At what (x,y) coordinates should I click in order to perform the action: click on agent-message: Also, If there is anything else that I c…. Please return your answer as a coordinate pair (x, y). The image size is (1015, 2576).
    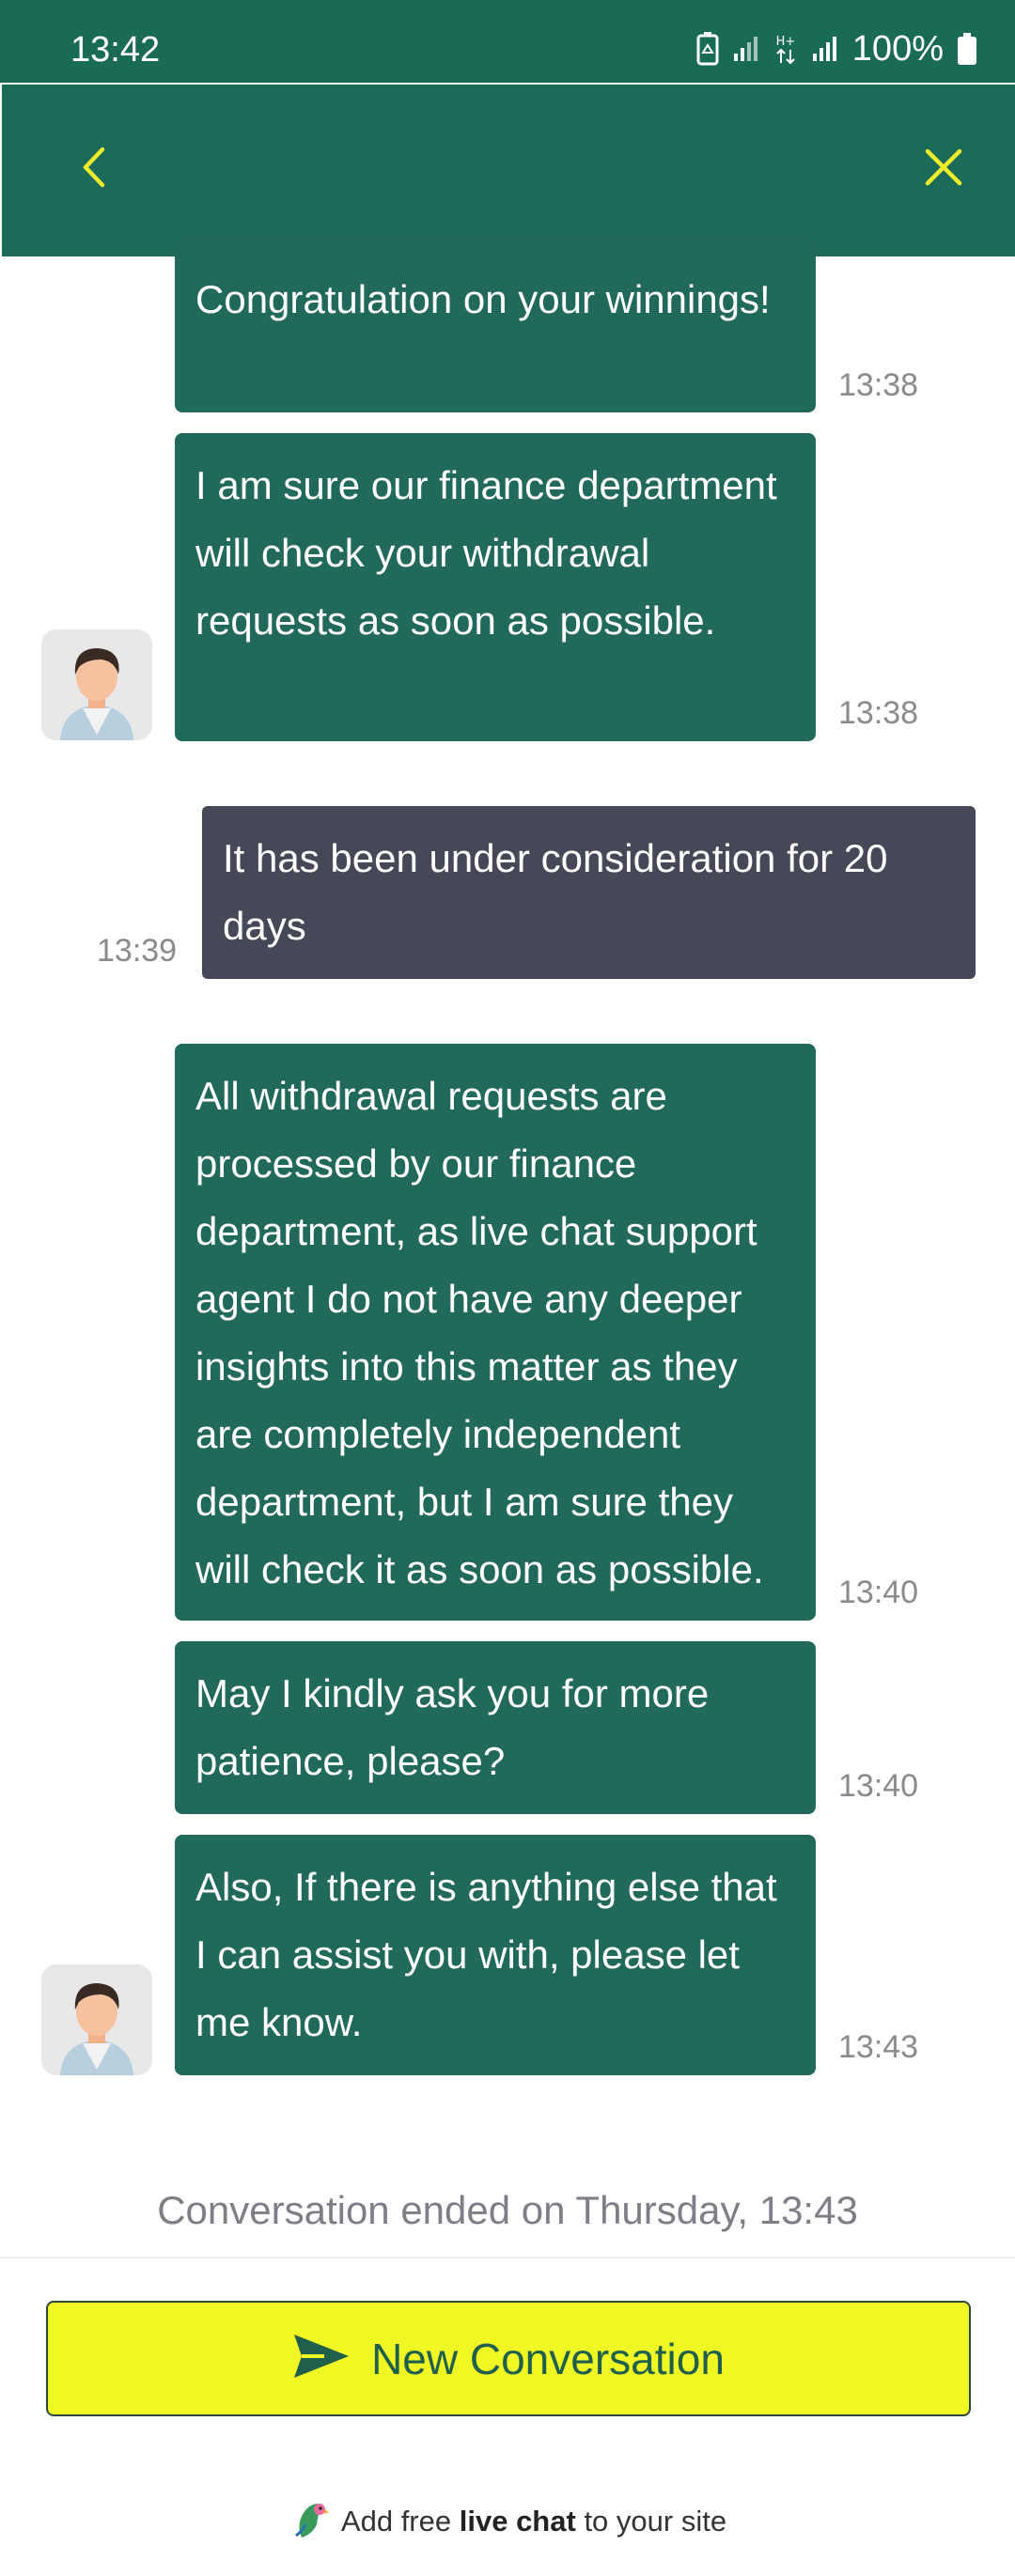
    Looking at the image, I should click on (496, 1955).